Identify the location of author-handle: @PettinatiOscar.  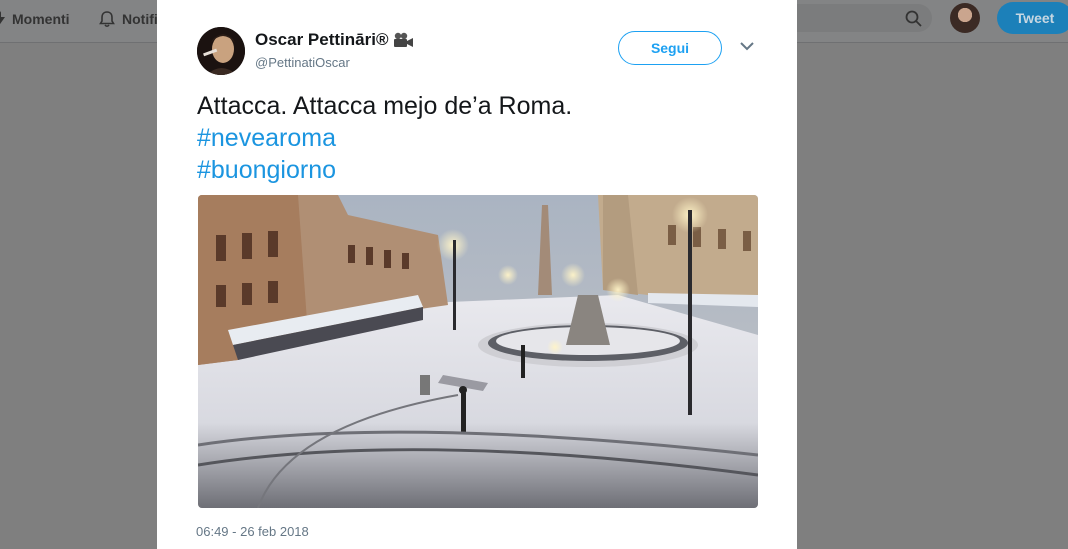
(302, 62).